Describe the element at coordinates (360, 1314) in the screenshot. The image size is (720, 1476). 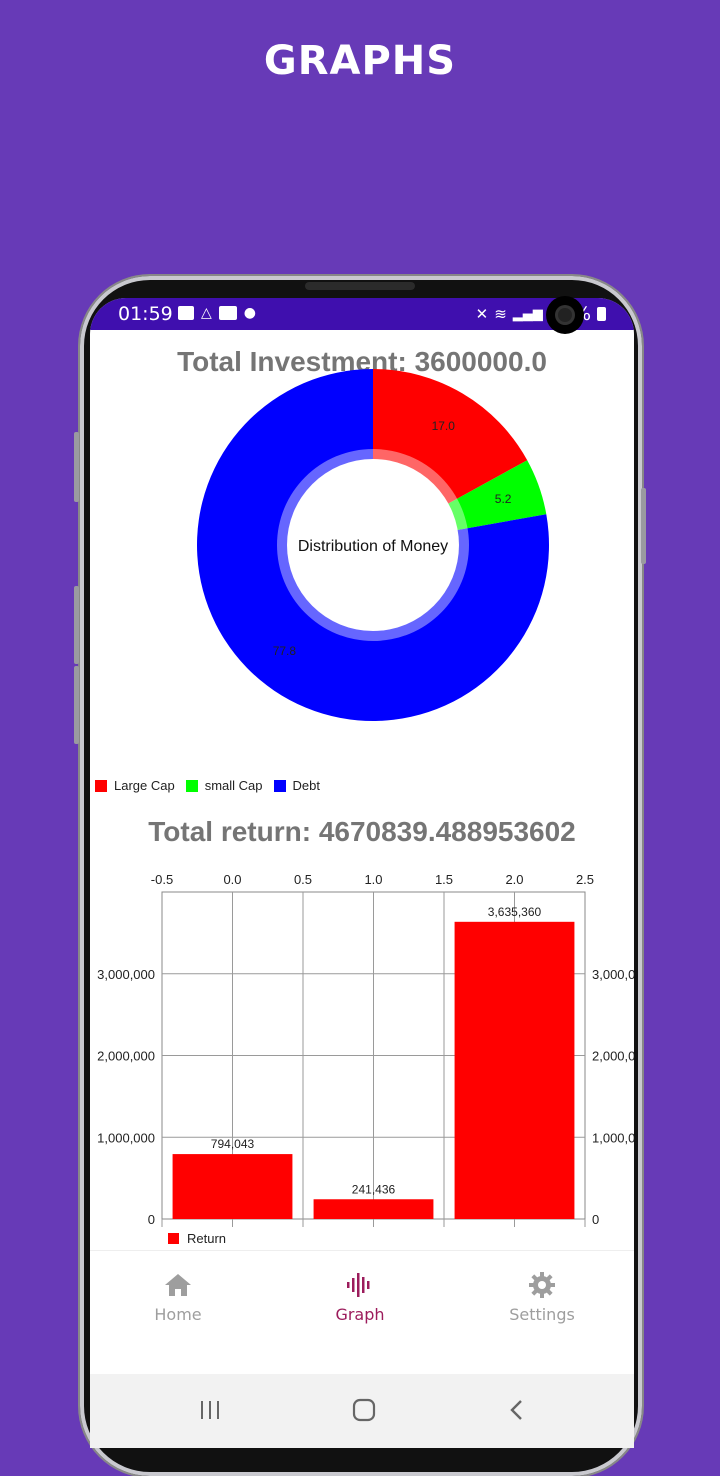
I see `nav-graph-label: Graph` at that location.